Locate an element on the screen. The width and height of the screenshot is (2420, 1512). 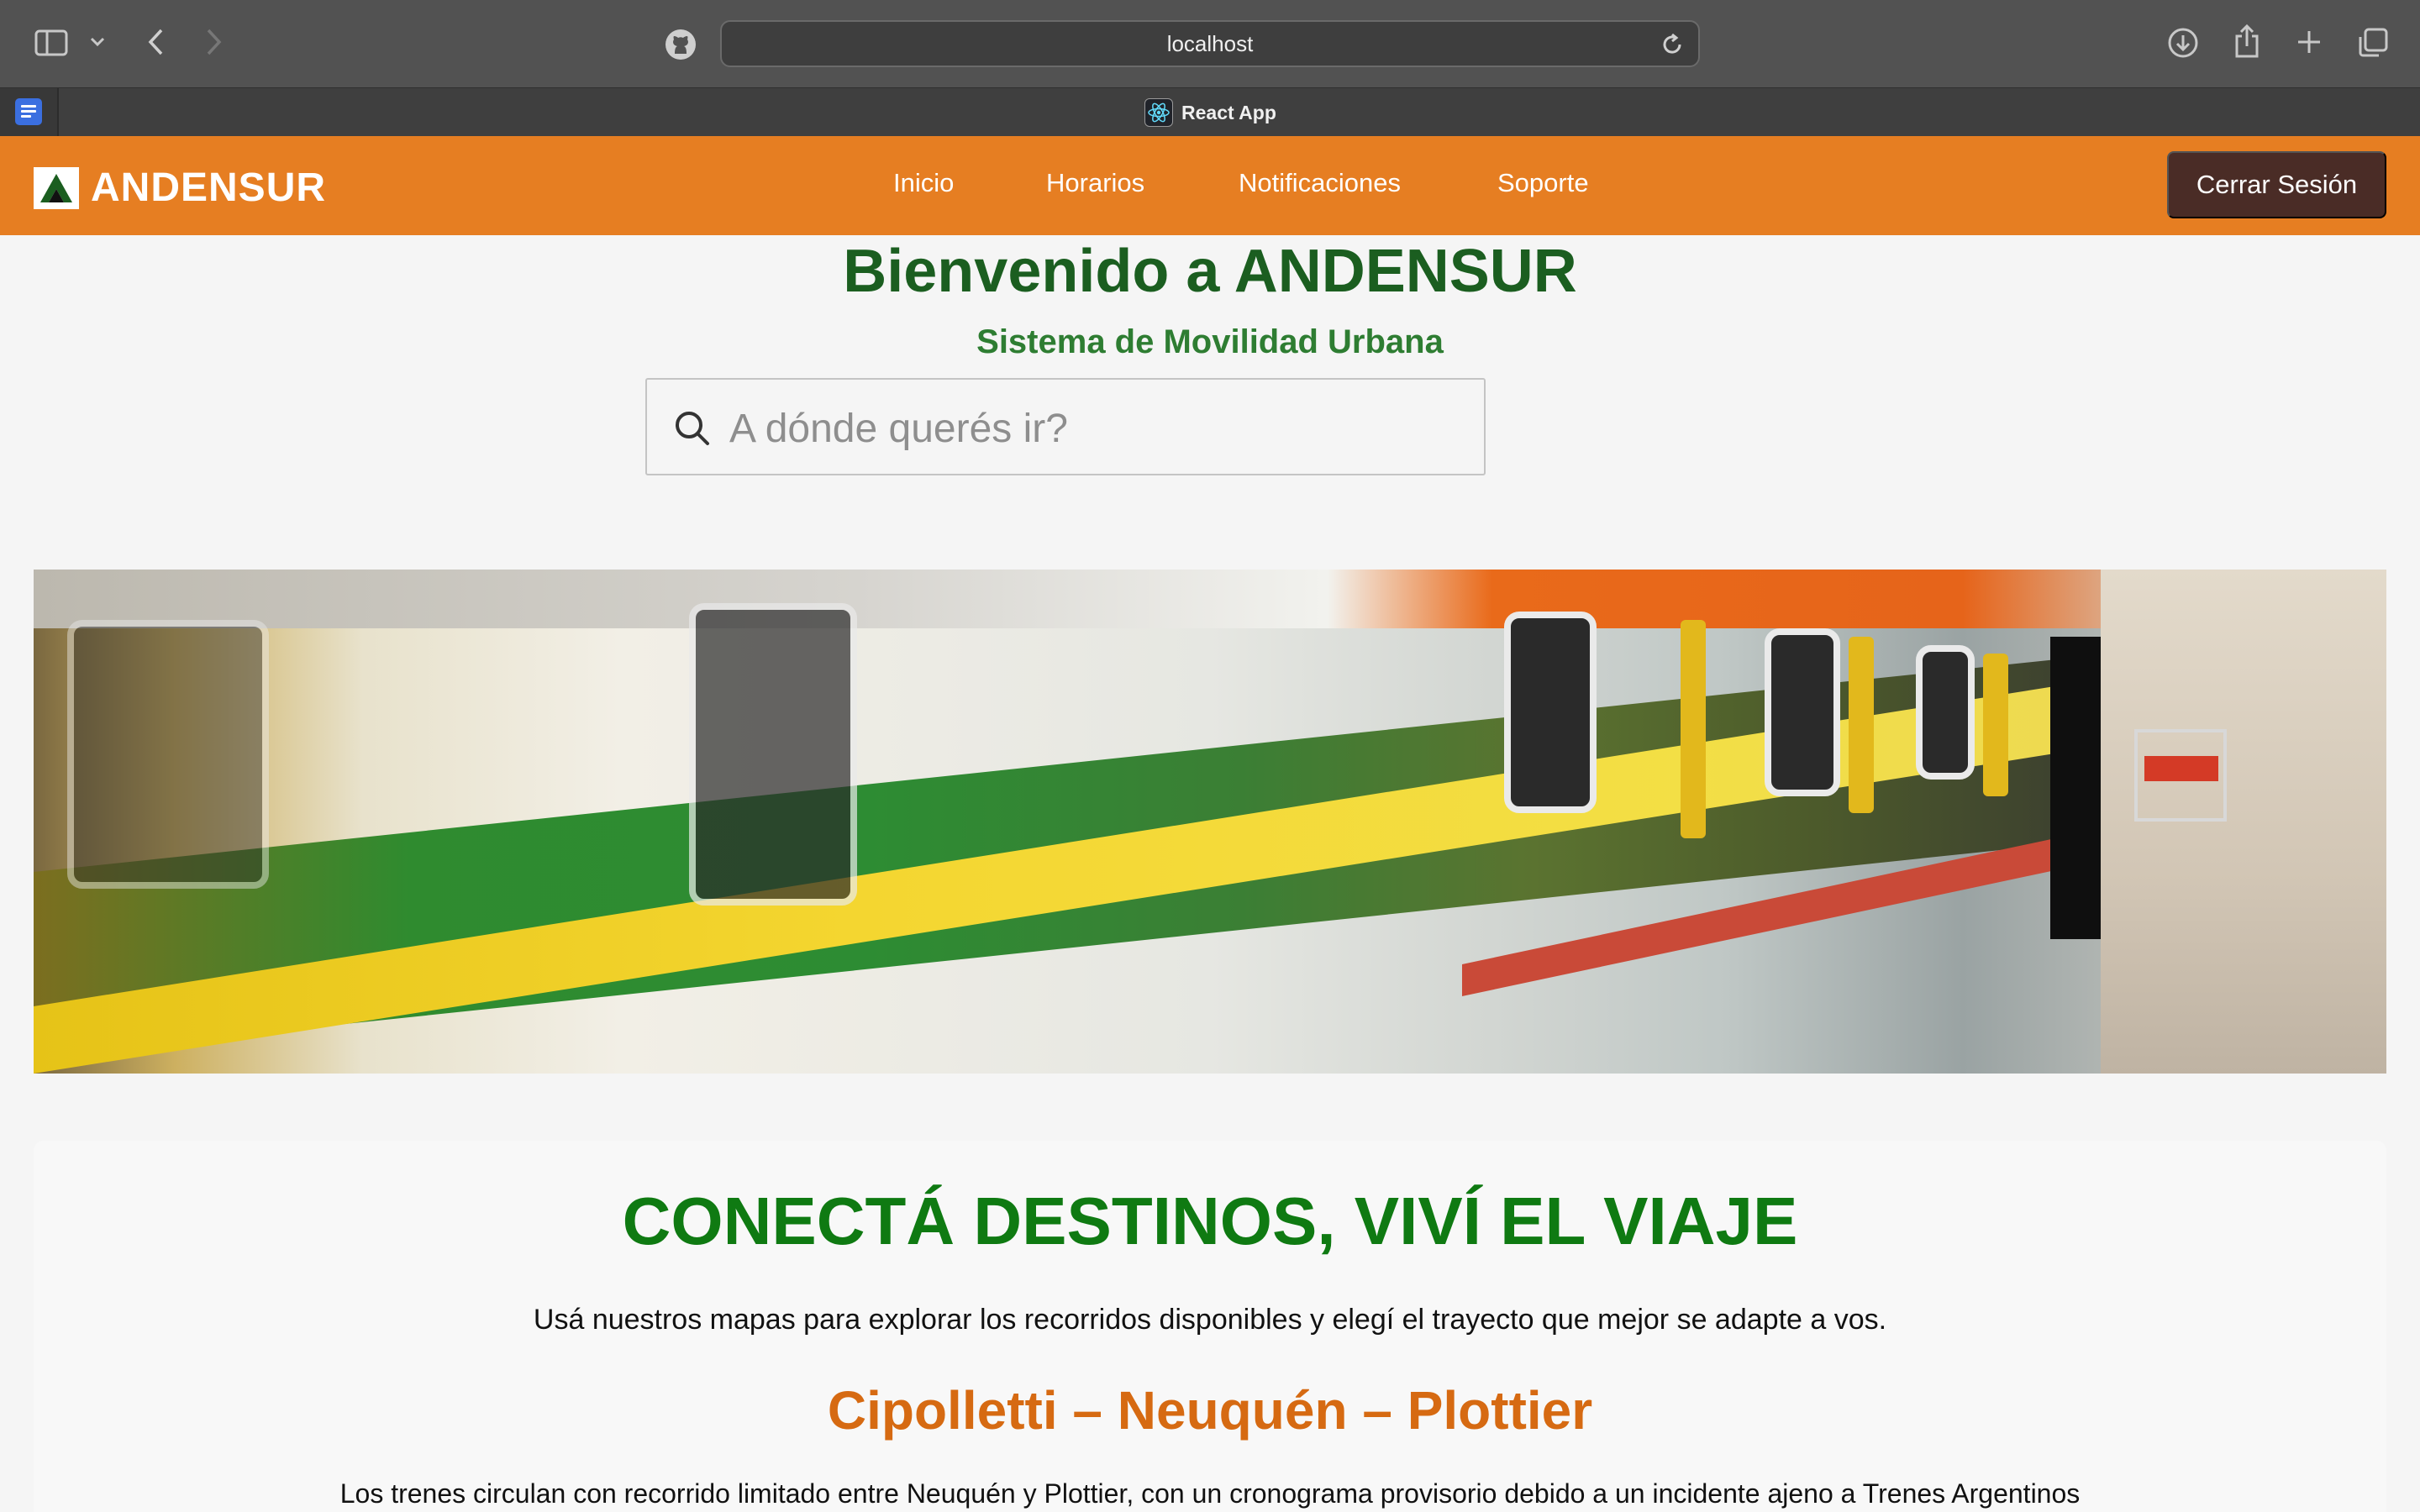
brand-logo: ANDENSUR is located at coordinates (180, 188).